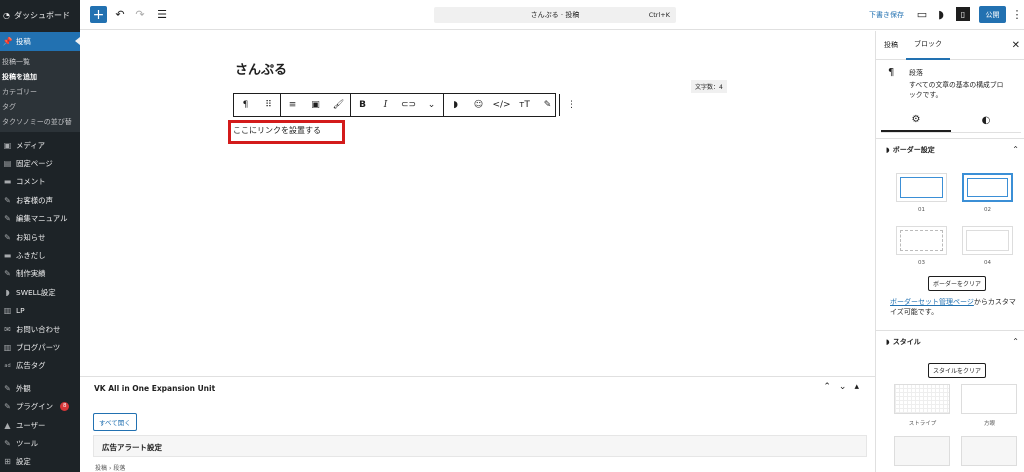  I want to click on link-icon: ⊂⊃, so click(408, 105).